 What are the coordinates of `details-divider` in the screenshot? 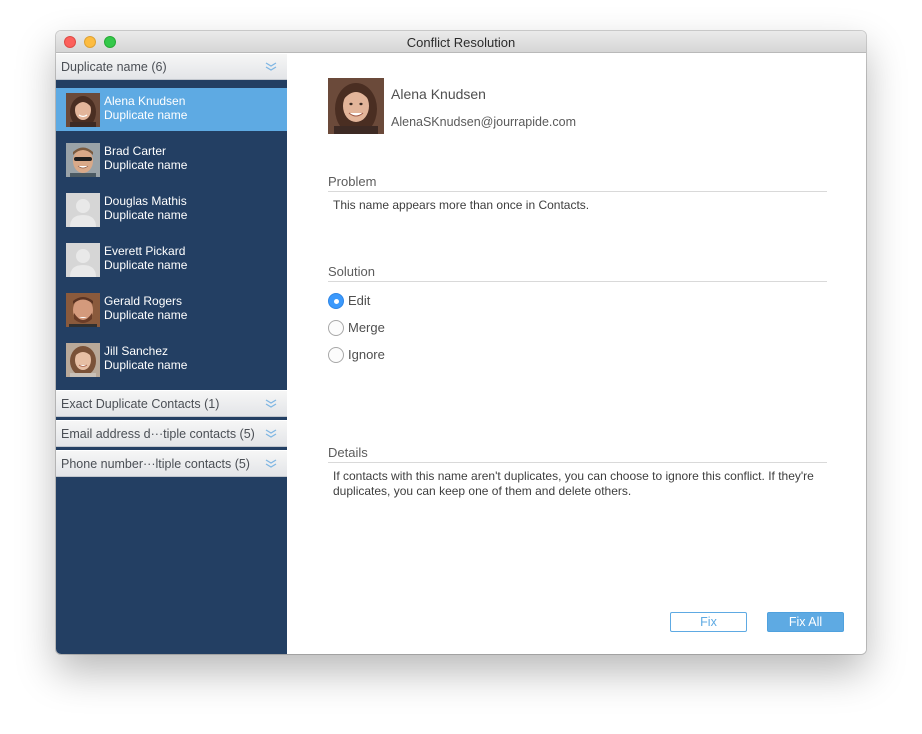 It's located at (577, 462).